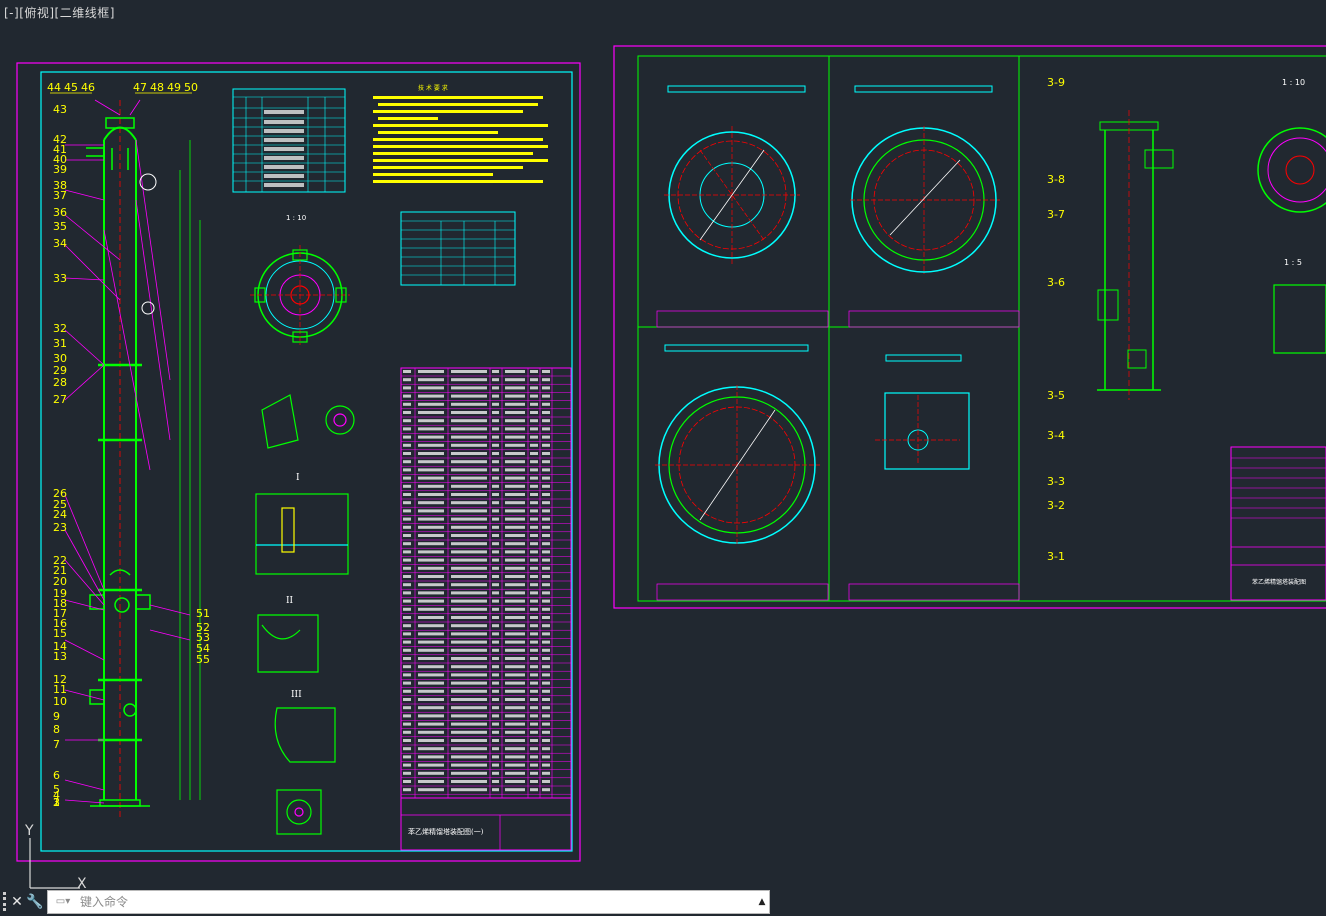 This screenshot has height=916, width=1326. I want to click on command-input, so click(416, 901).